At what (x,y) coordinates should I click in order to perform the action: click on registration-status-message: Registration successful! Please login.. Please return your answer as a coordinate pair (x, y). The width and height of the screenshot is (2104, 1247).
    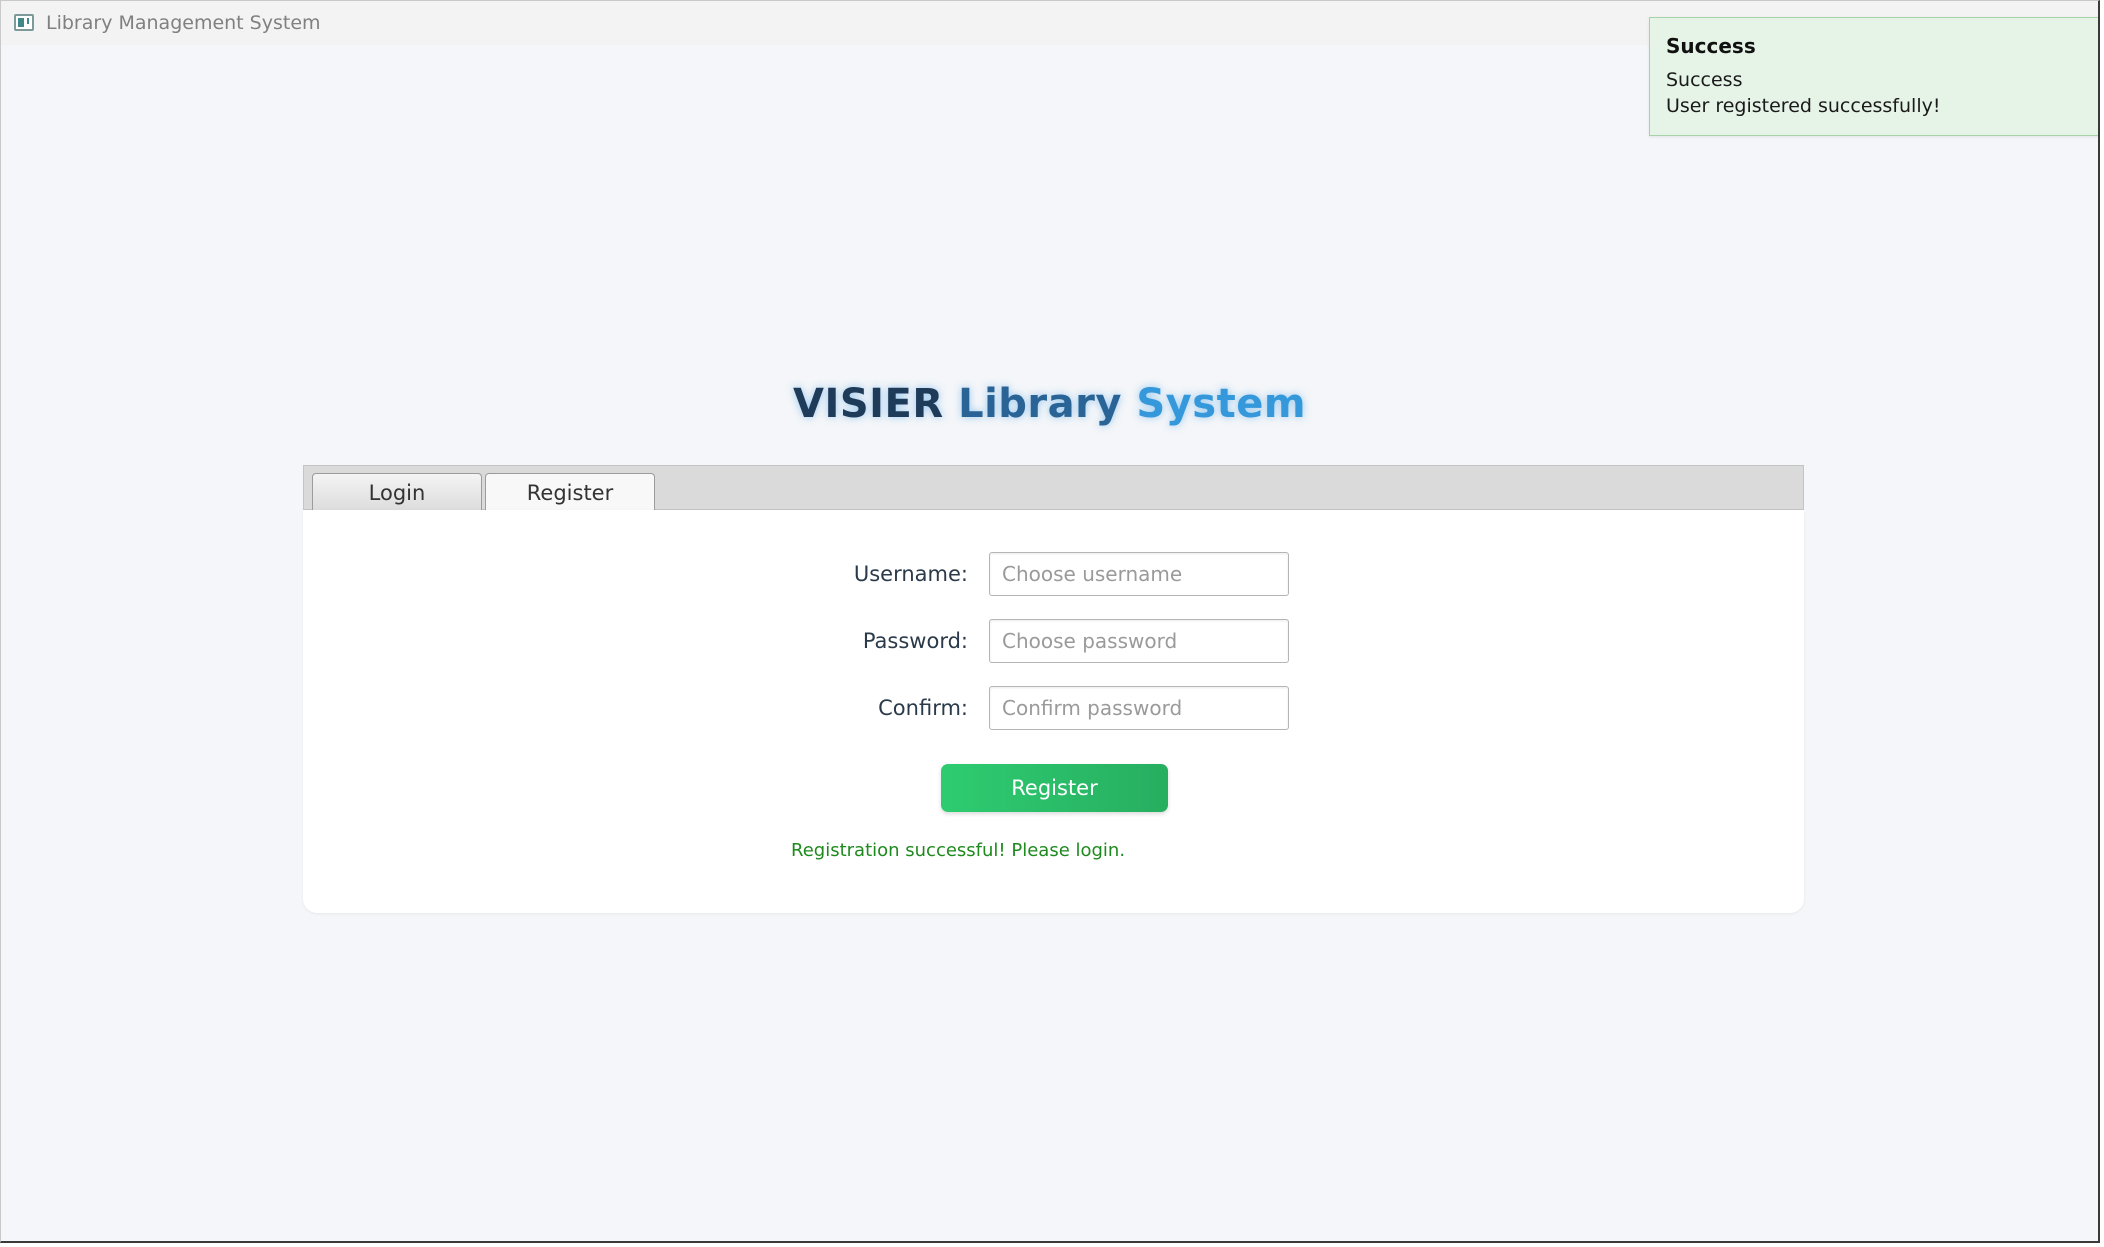
    Looking at the image, I should click on (958, 850).